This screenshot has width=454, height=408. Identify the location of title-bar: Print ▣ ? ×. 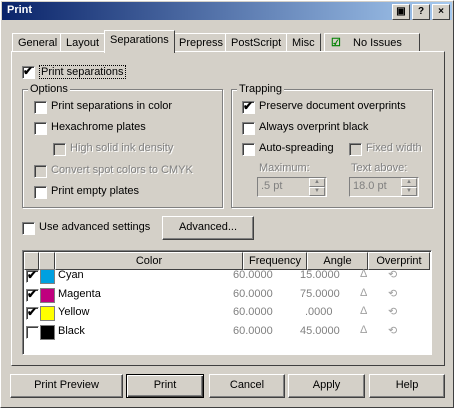
(227, 11).